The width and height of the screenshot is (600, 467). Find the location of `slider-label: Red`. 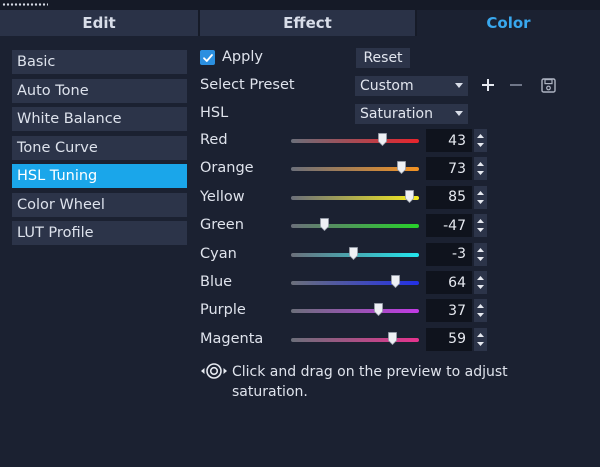

slider-label: Red is located at coordinates (214, 140).